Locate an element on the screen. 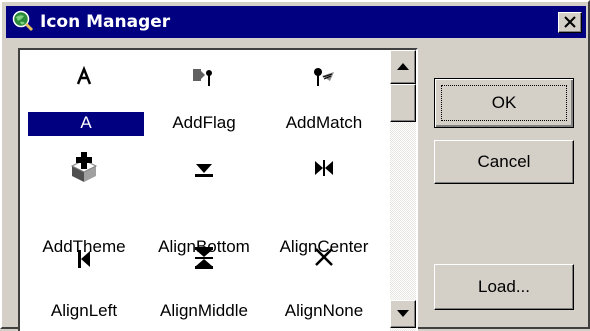 This screenshot has height=331, width=590. cancel-button: Cancel is located at coordinates (504, 162).